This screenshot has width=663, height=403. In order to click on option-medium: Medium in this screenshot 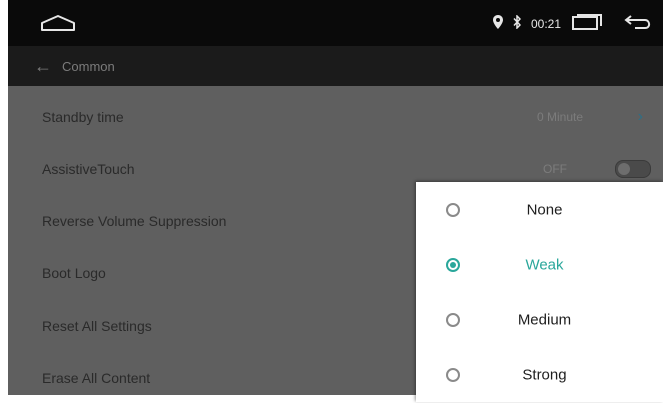, I will do `click(539, 319)`.